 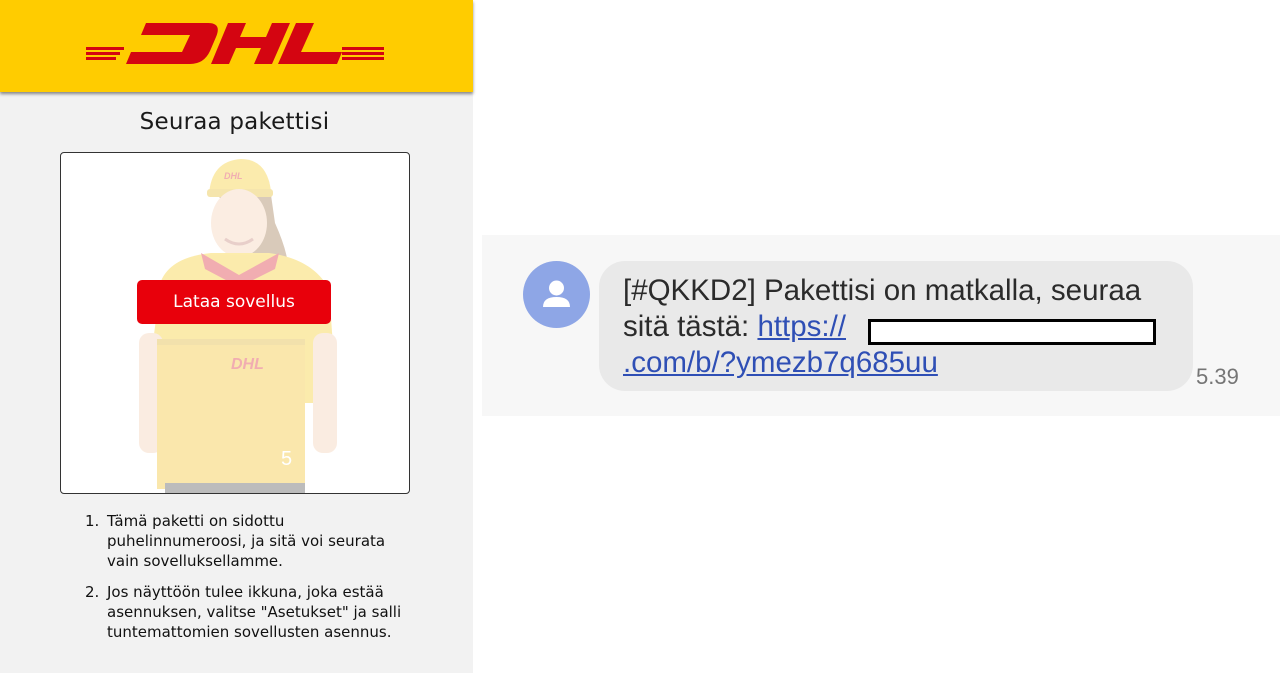 What do you see at coordinates (1012, 332) in the screenshot?
I see `redaction-box` at bounding box center [1012, 332].